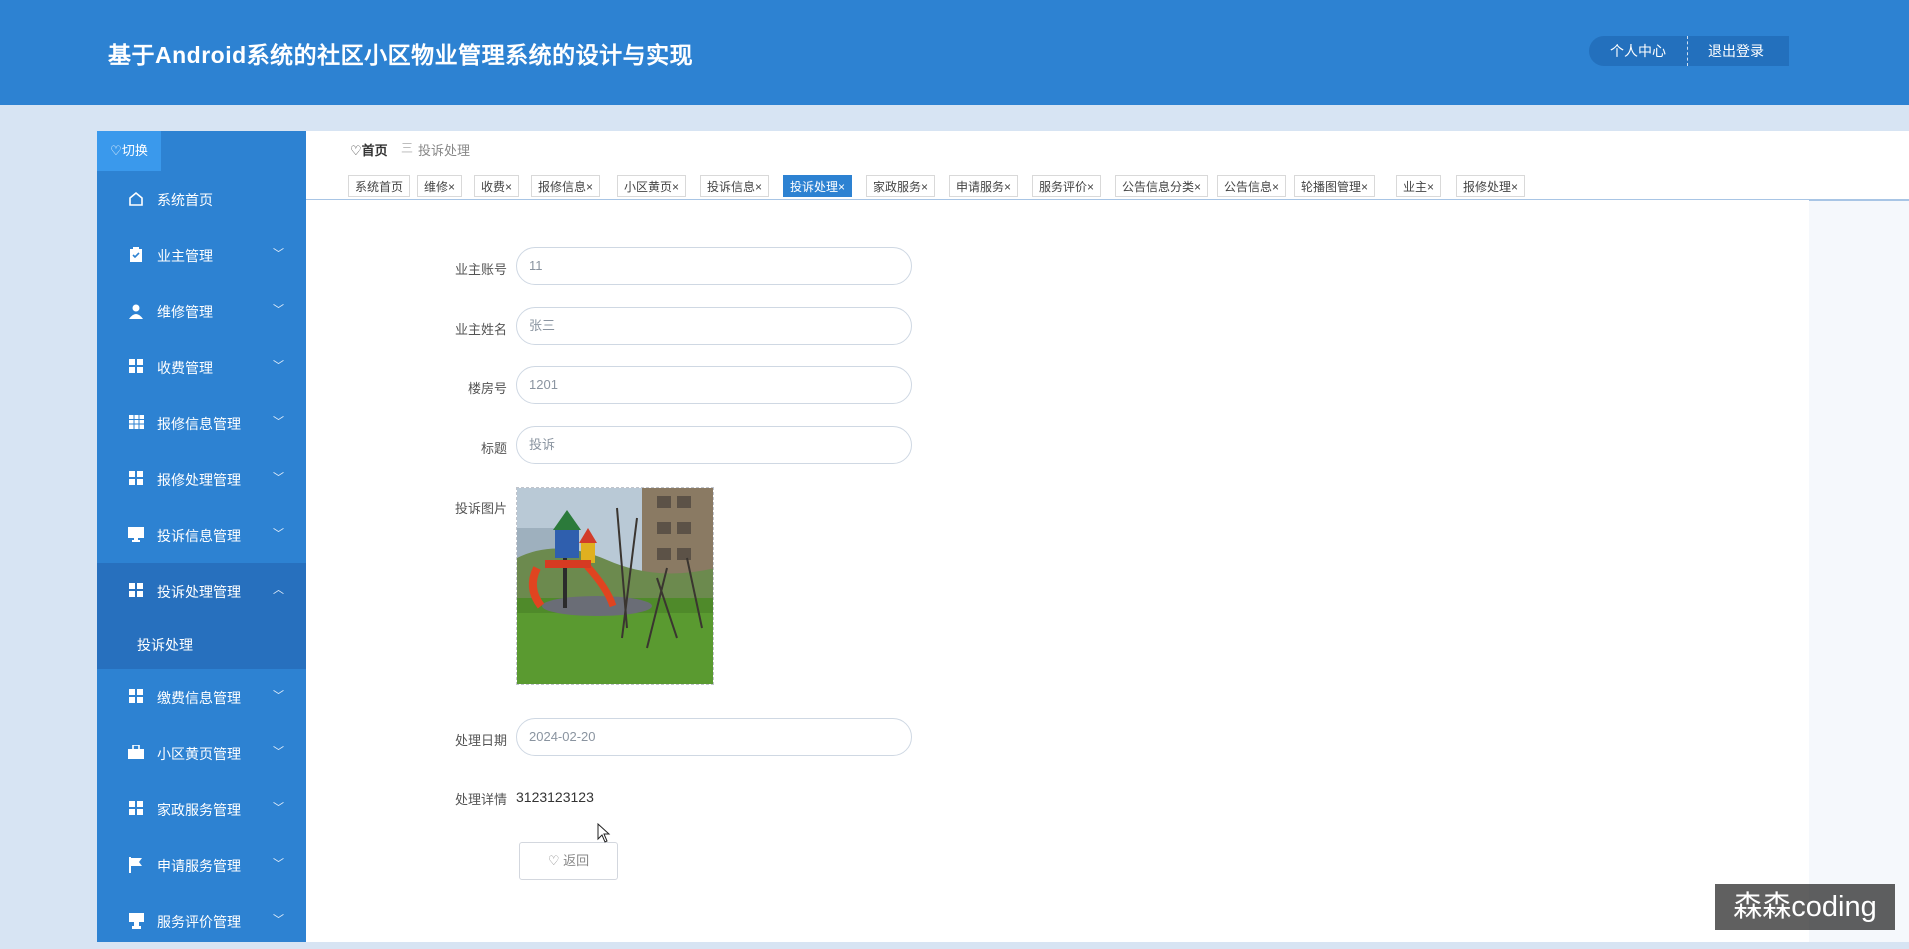 The image size is (1909, 949). I want to click on handling-date-field: 2024-02-20, so click(714, 737).